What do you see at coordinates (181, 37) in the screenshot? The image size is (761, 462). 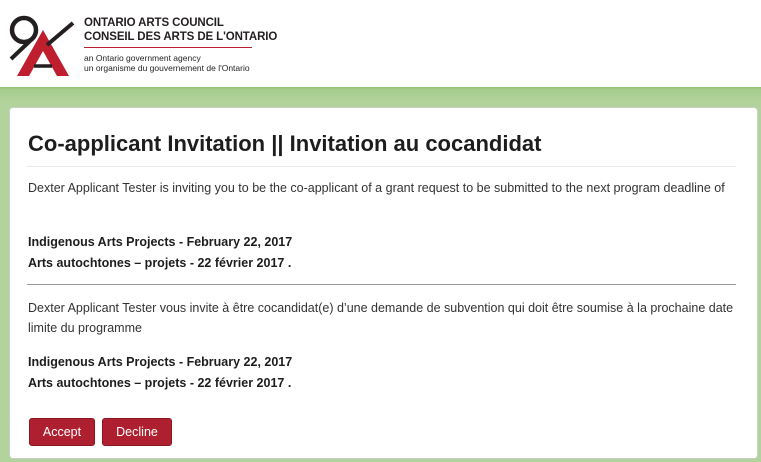 I see `org-name-fr: CONSEIL DES ARTS DE L'ONTARIO` at bounding box center [181, 37].